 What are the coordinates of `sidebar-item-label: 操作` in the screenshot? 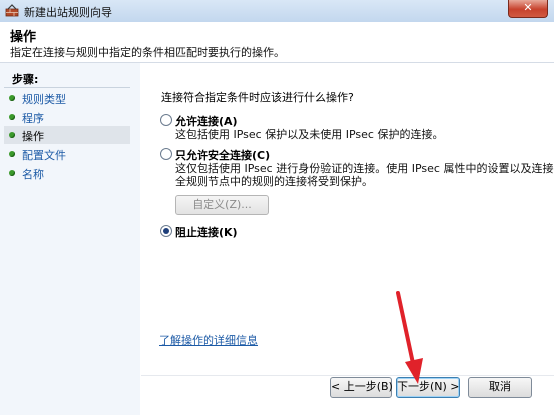 It's located at (33, 136).